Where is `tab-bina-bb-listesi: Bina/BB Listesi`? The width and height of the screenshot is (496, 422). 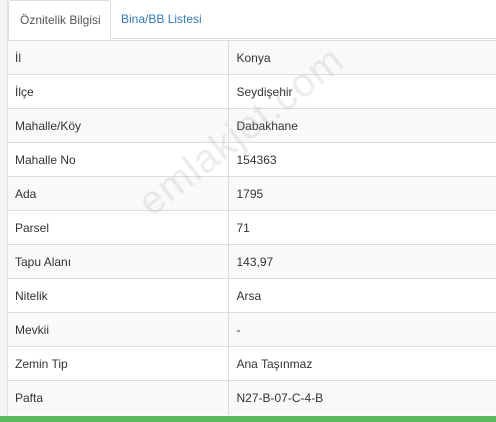 tab-bina-bb-listesi: Bina/BB Listesi is located at coordinates (162, 19).